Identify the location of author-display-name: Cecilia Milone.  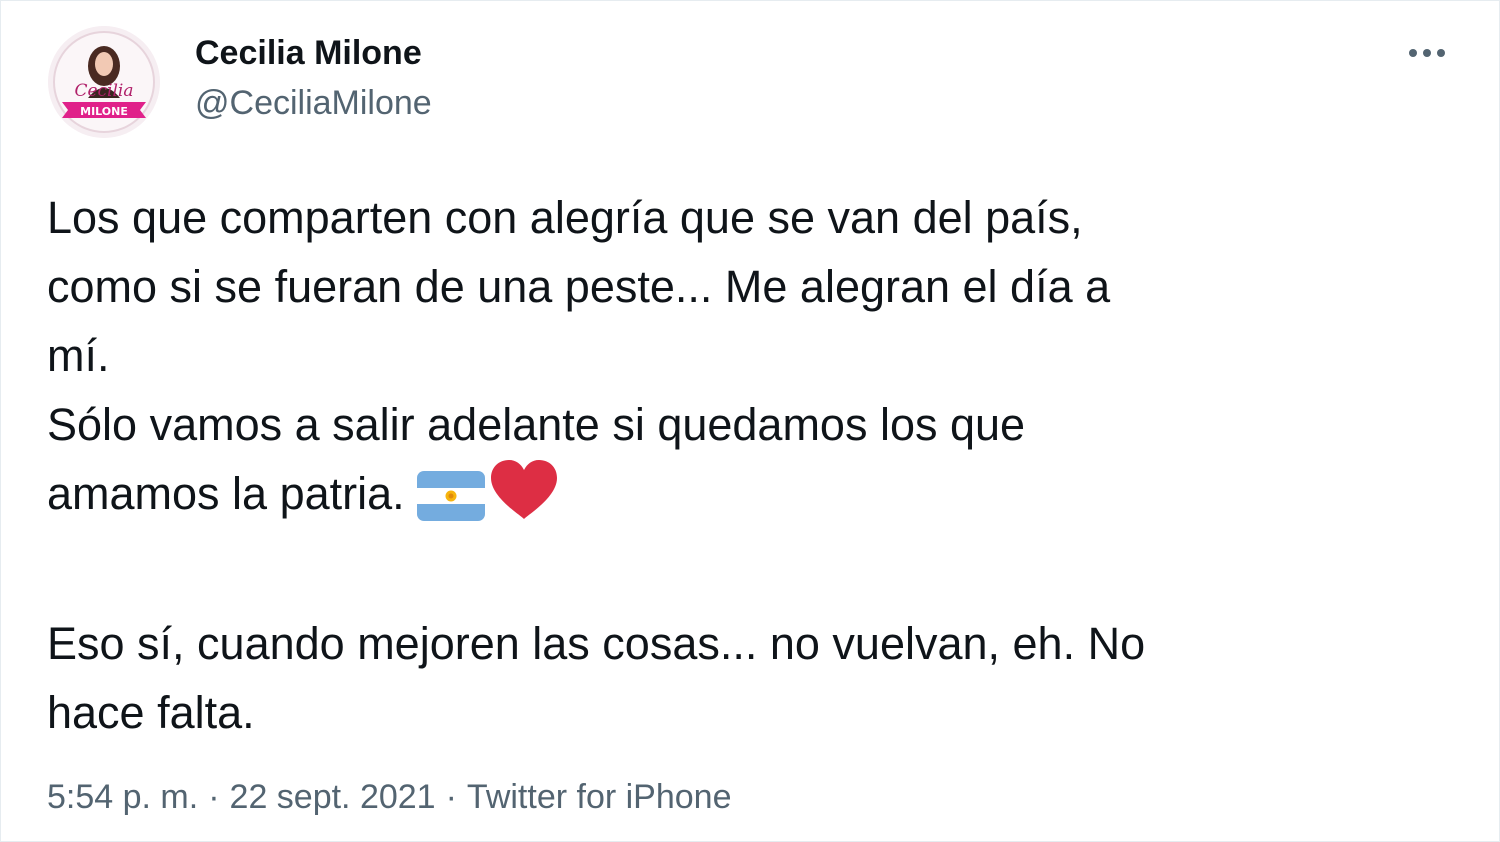
(308, 53).